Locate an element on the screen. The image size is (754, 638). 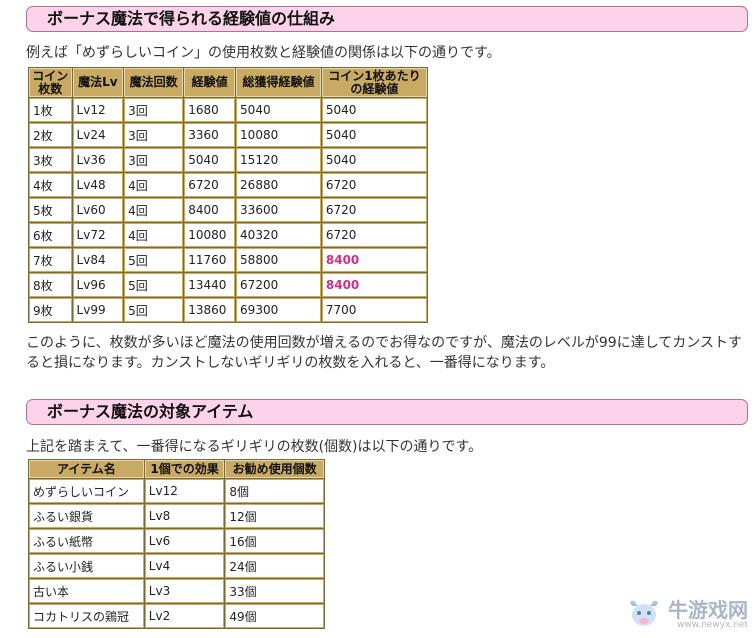
cell-total-exp: 15120 is located at coordinates (278, 160).